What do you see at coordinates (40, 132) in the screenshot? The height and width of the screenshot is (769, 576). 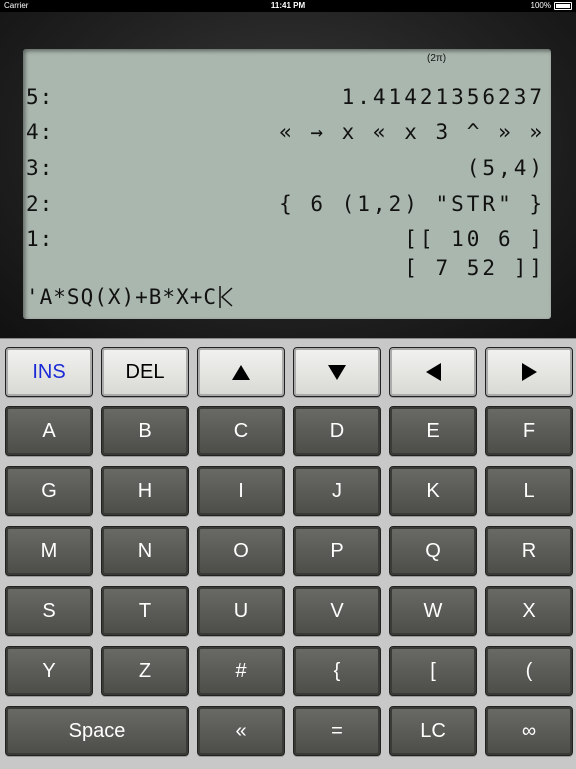 I see `stack-level-4-label: 4:` at bounding box center [40, 132].